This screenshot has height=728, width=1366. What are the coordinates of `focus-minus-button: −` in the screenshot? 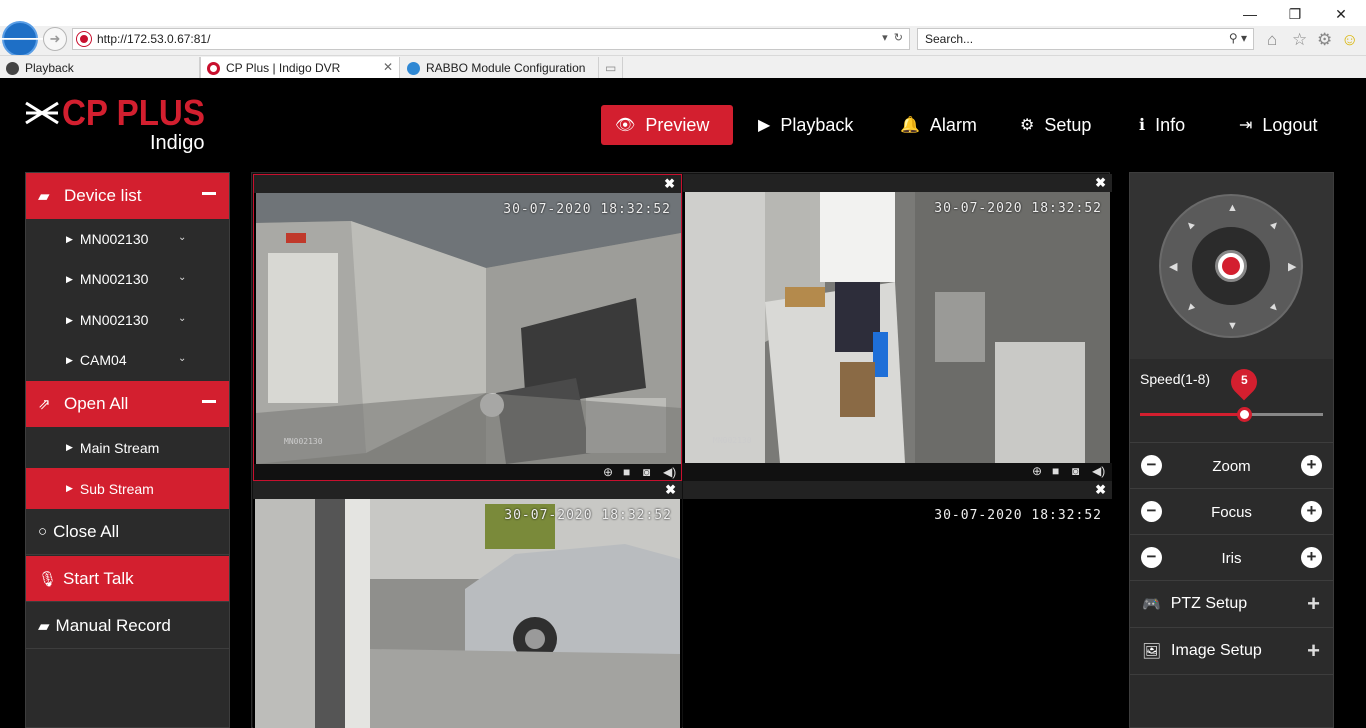 It's located at (1151, 511).